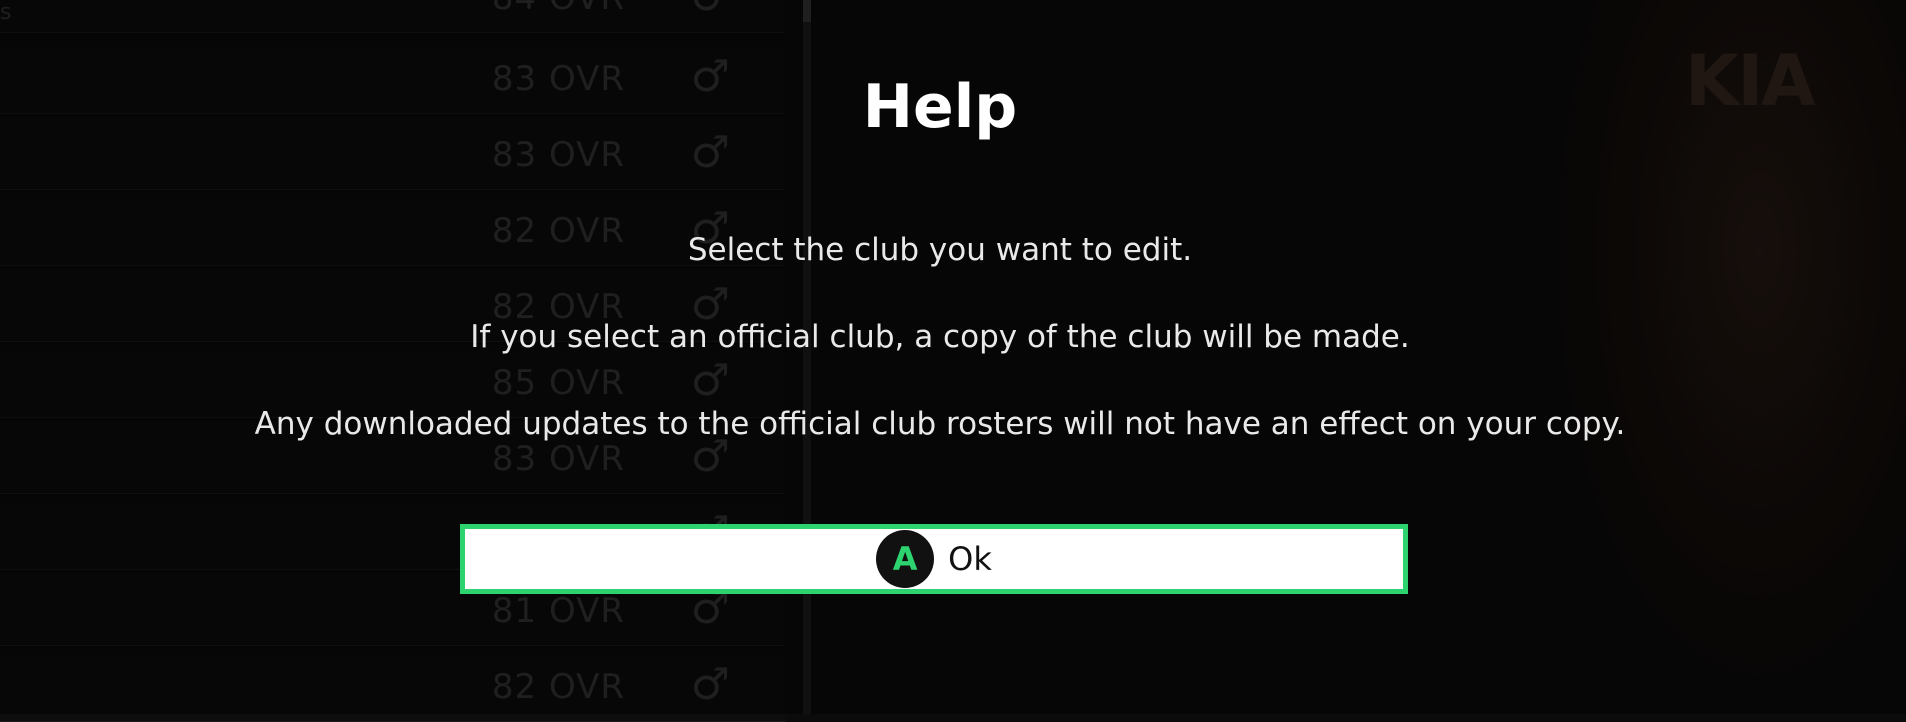  I want to click on help-text-line: Select the club you want to edit., so click(940, 250).